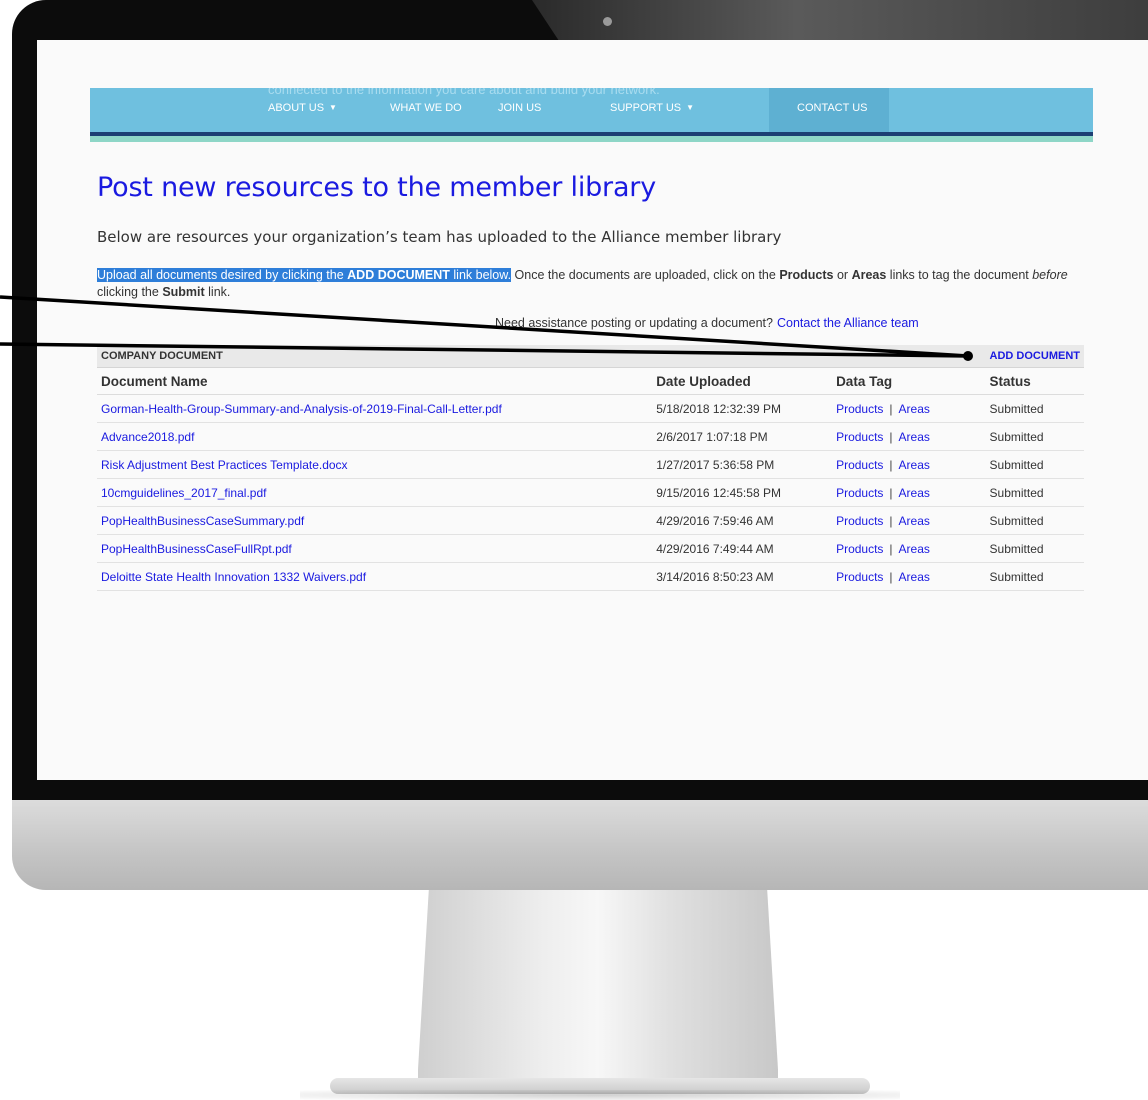  I want to click on nav-about-us: ABOUT US ▼, so click(302, 108).